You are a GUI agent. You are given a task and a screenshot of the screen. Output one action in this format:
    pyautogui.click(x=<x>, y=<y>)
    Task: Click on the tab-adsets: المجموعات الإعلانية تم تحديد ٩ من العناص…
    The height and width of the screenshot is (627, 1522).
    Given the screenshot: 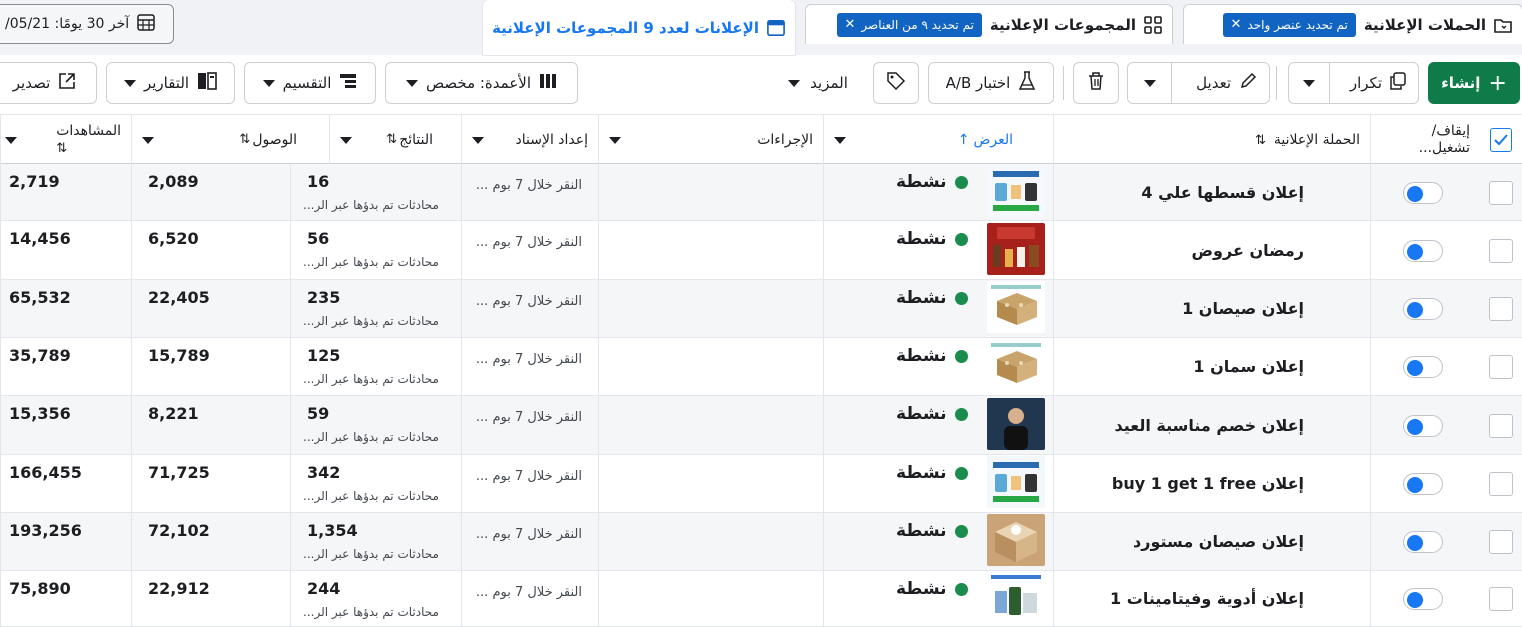 What is the action you would take?
    pyautogui.click(x=989, y=24)
    